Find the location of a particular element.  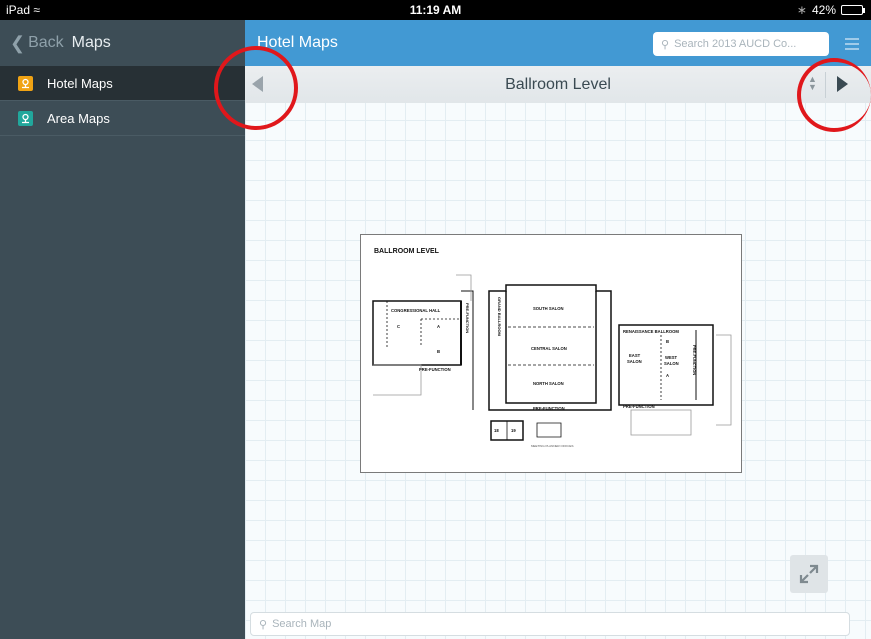

status-bar: iPad ≈ 11:19 AM ∗ 42% is located at coordinates (435, 10).